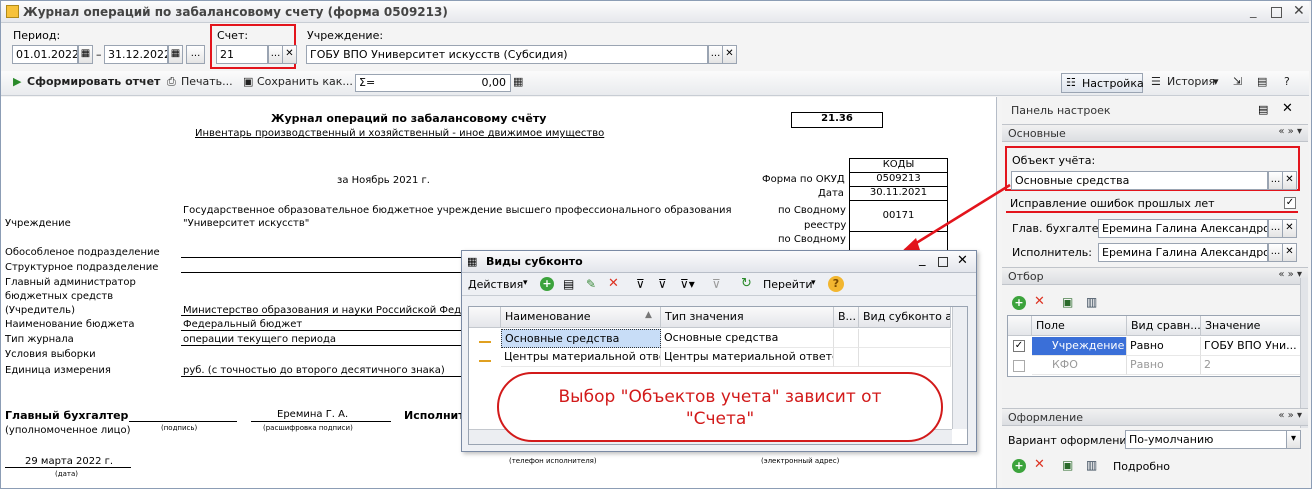  I want to click on add-filter-icon: +, so click(1019, 303).